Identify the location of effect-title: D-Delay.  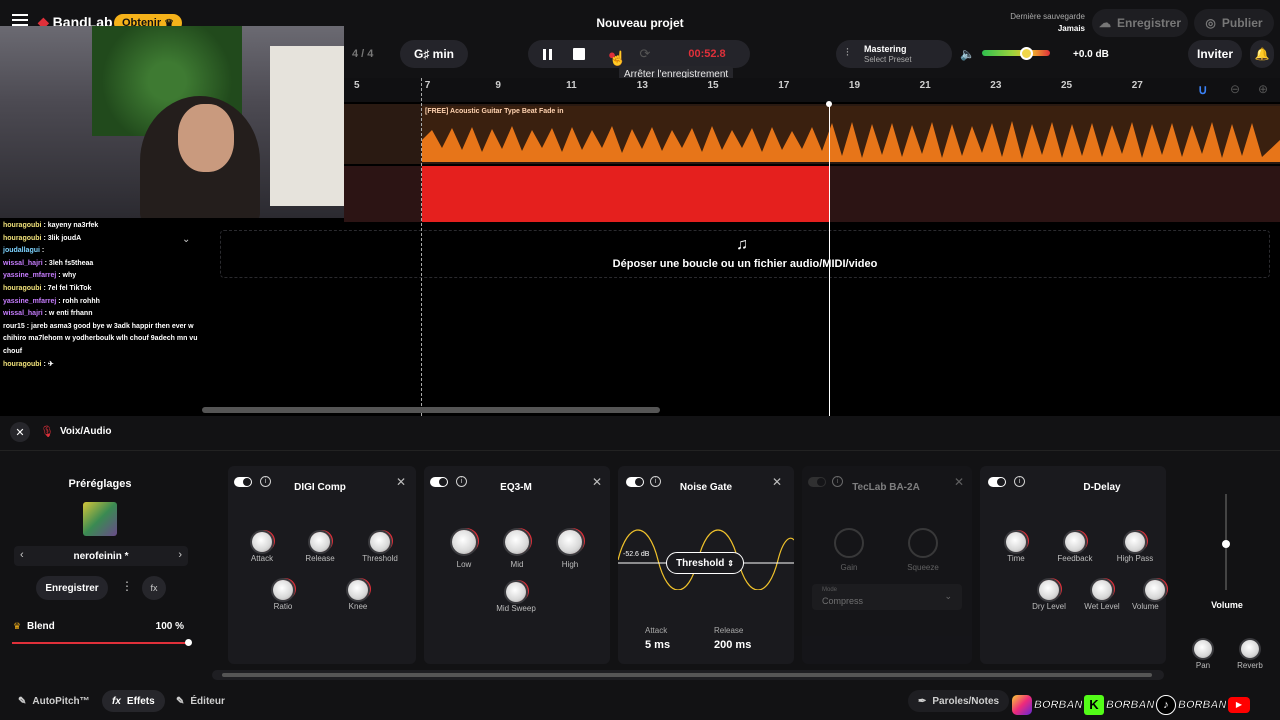
(1102, 487).